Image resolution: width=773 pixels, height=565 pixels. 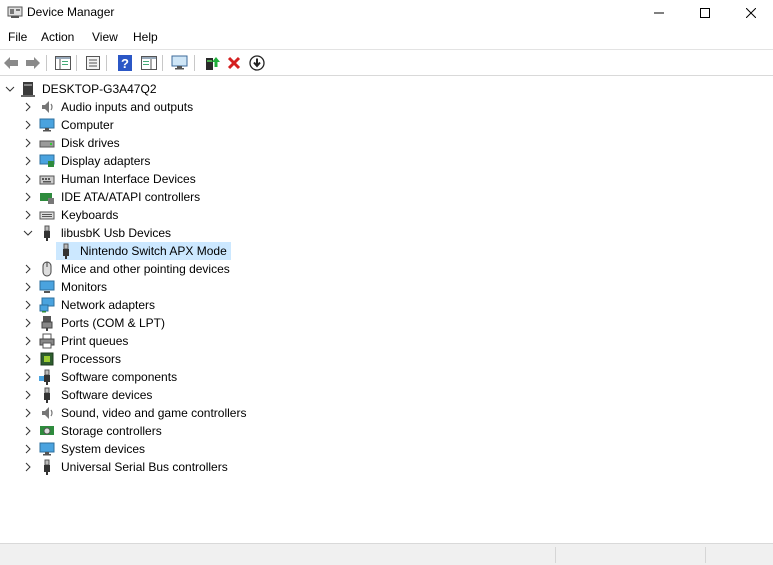 I want to click on tree-category: Universal Serial Bus controllers, so click(x=200, y=467).